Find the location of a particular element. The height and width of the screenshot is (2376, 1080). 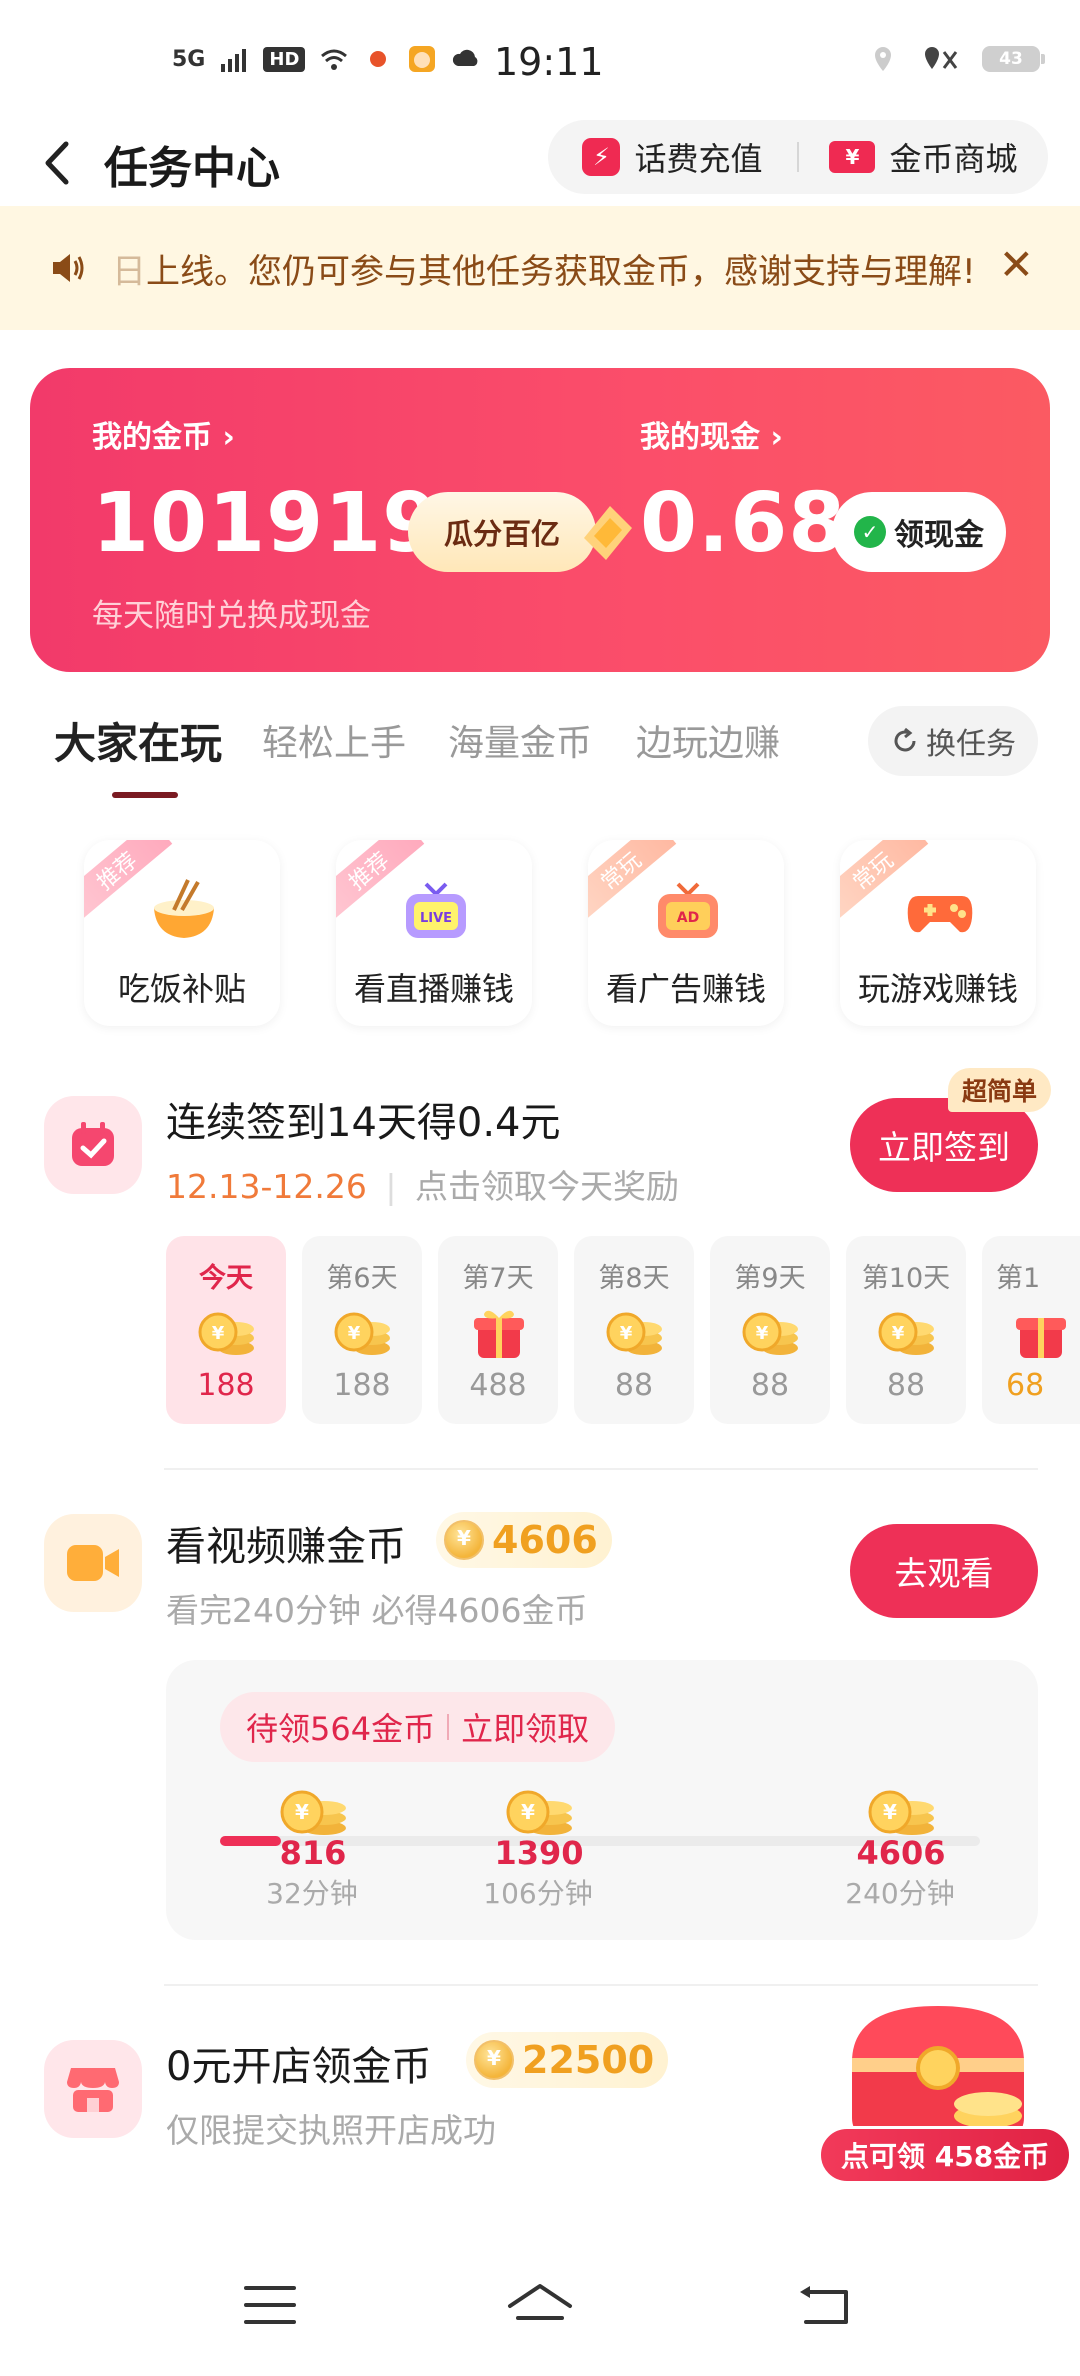

checkin-subtitle: 12.13-12.26 | 点击领取今天奖励 is located at coordinates (422, 1184).